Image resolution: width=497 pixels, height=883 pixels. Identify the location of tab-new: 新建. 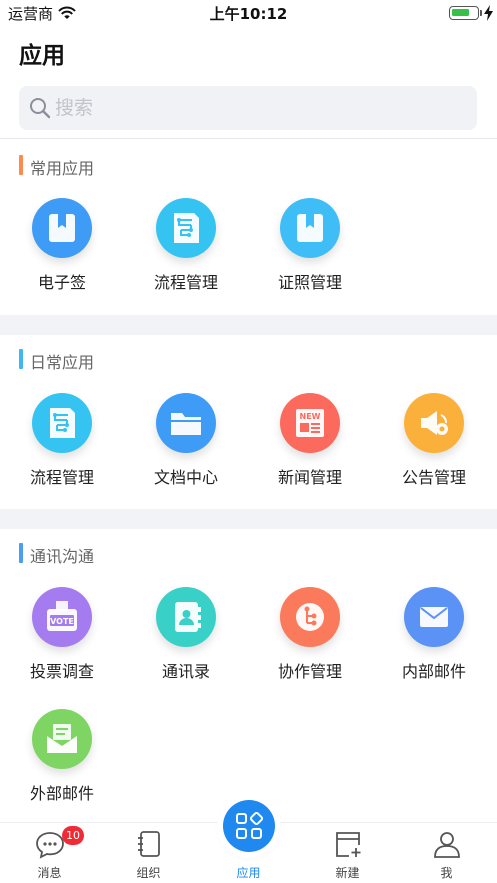
(347, 853).